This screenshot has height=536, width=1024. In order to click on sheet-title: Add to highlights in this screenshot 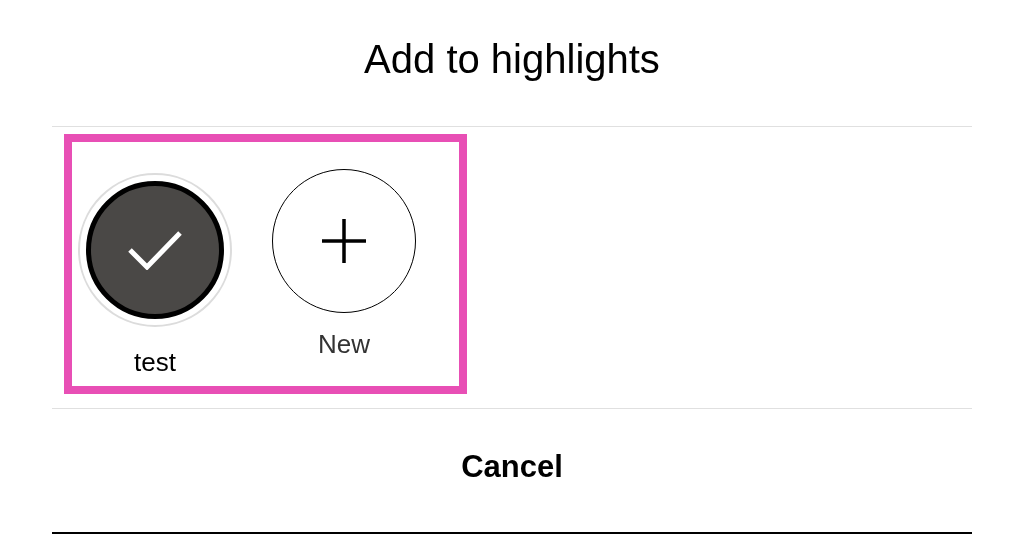, I will do `click(512, 59)`.